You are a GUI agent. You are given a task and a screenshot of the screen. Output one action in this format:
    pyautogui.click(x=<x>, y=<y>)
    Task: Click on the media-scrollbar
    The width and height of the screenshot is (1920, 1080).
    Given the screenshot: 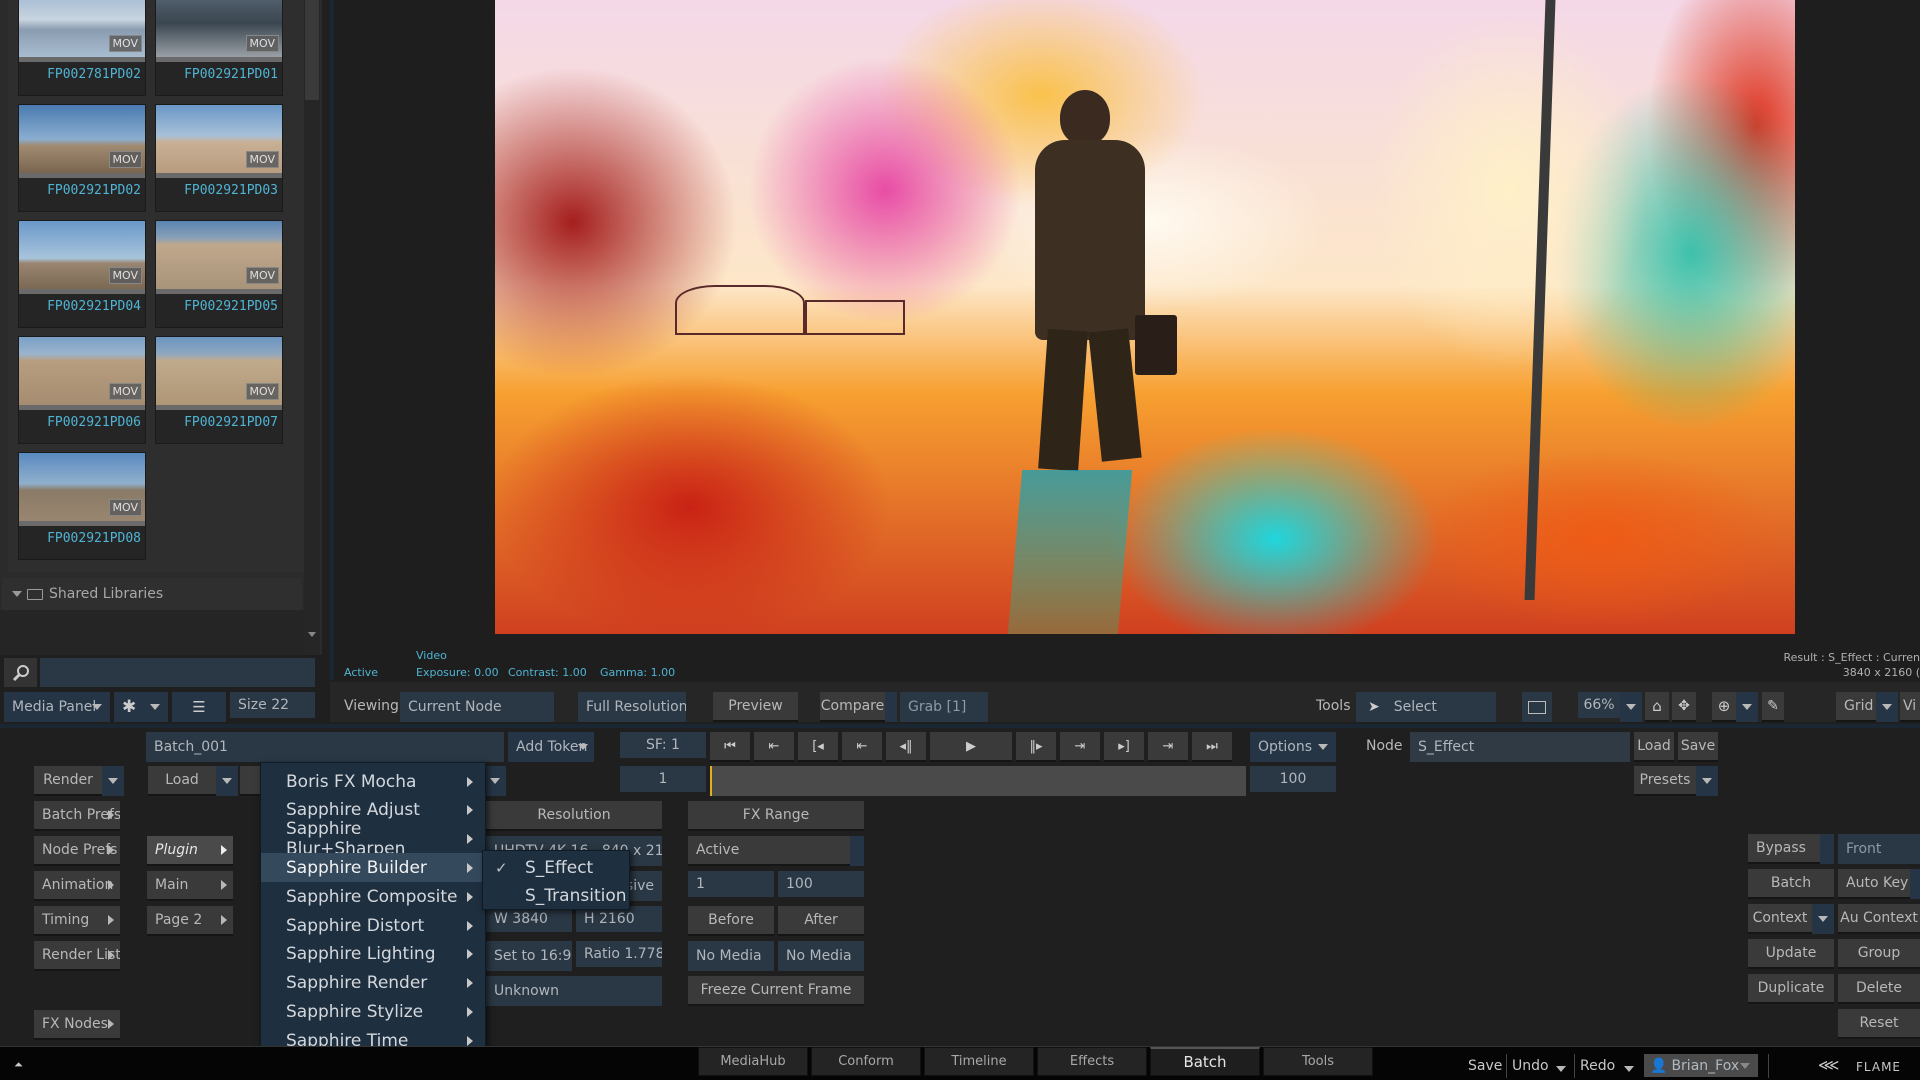 What is the action you would take?
    pyautogui.click(x=312, y=327)
    